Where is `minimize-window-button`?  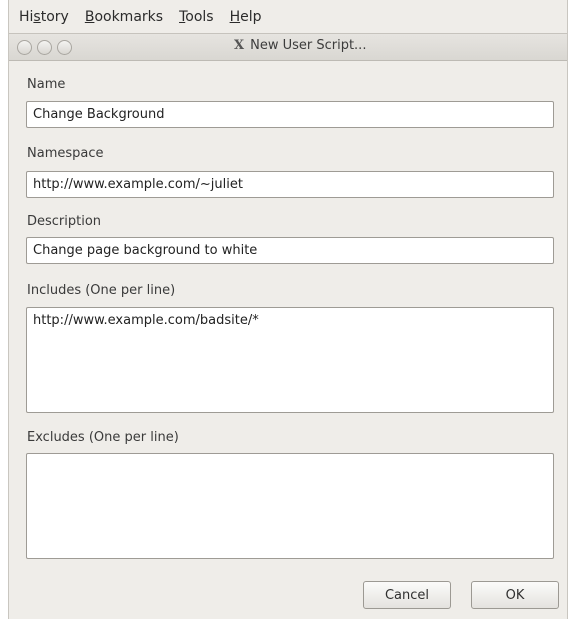
minimize-window-button is located at coordinates (44, 47).